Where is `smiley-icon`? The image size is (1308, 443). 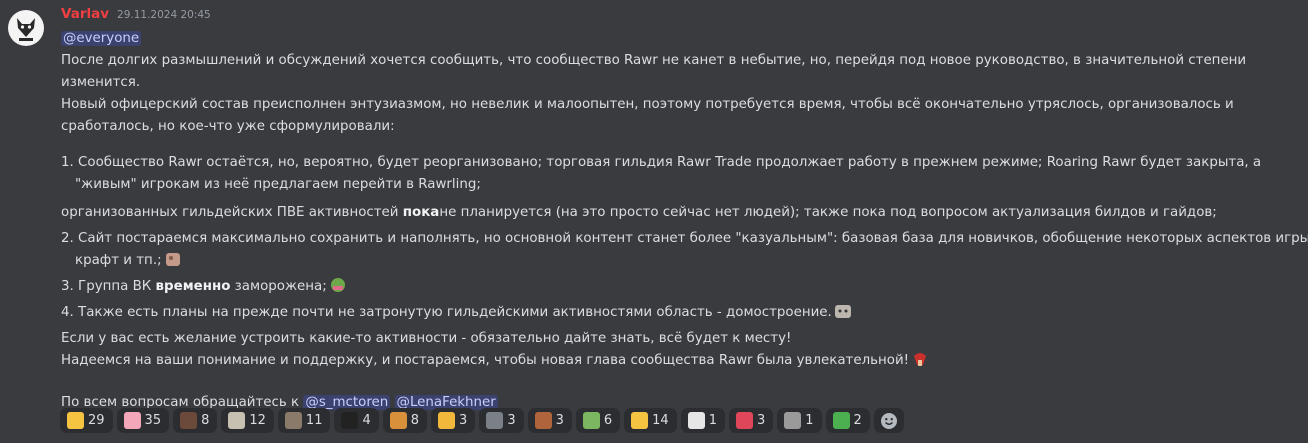
smiley-icon is located at coordinates (888, 420).